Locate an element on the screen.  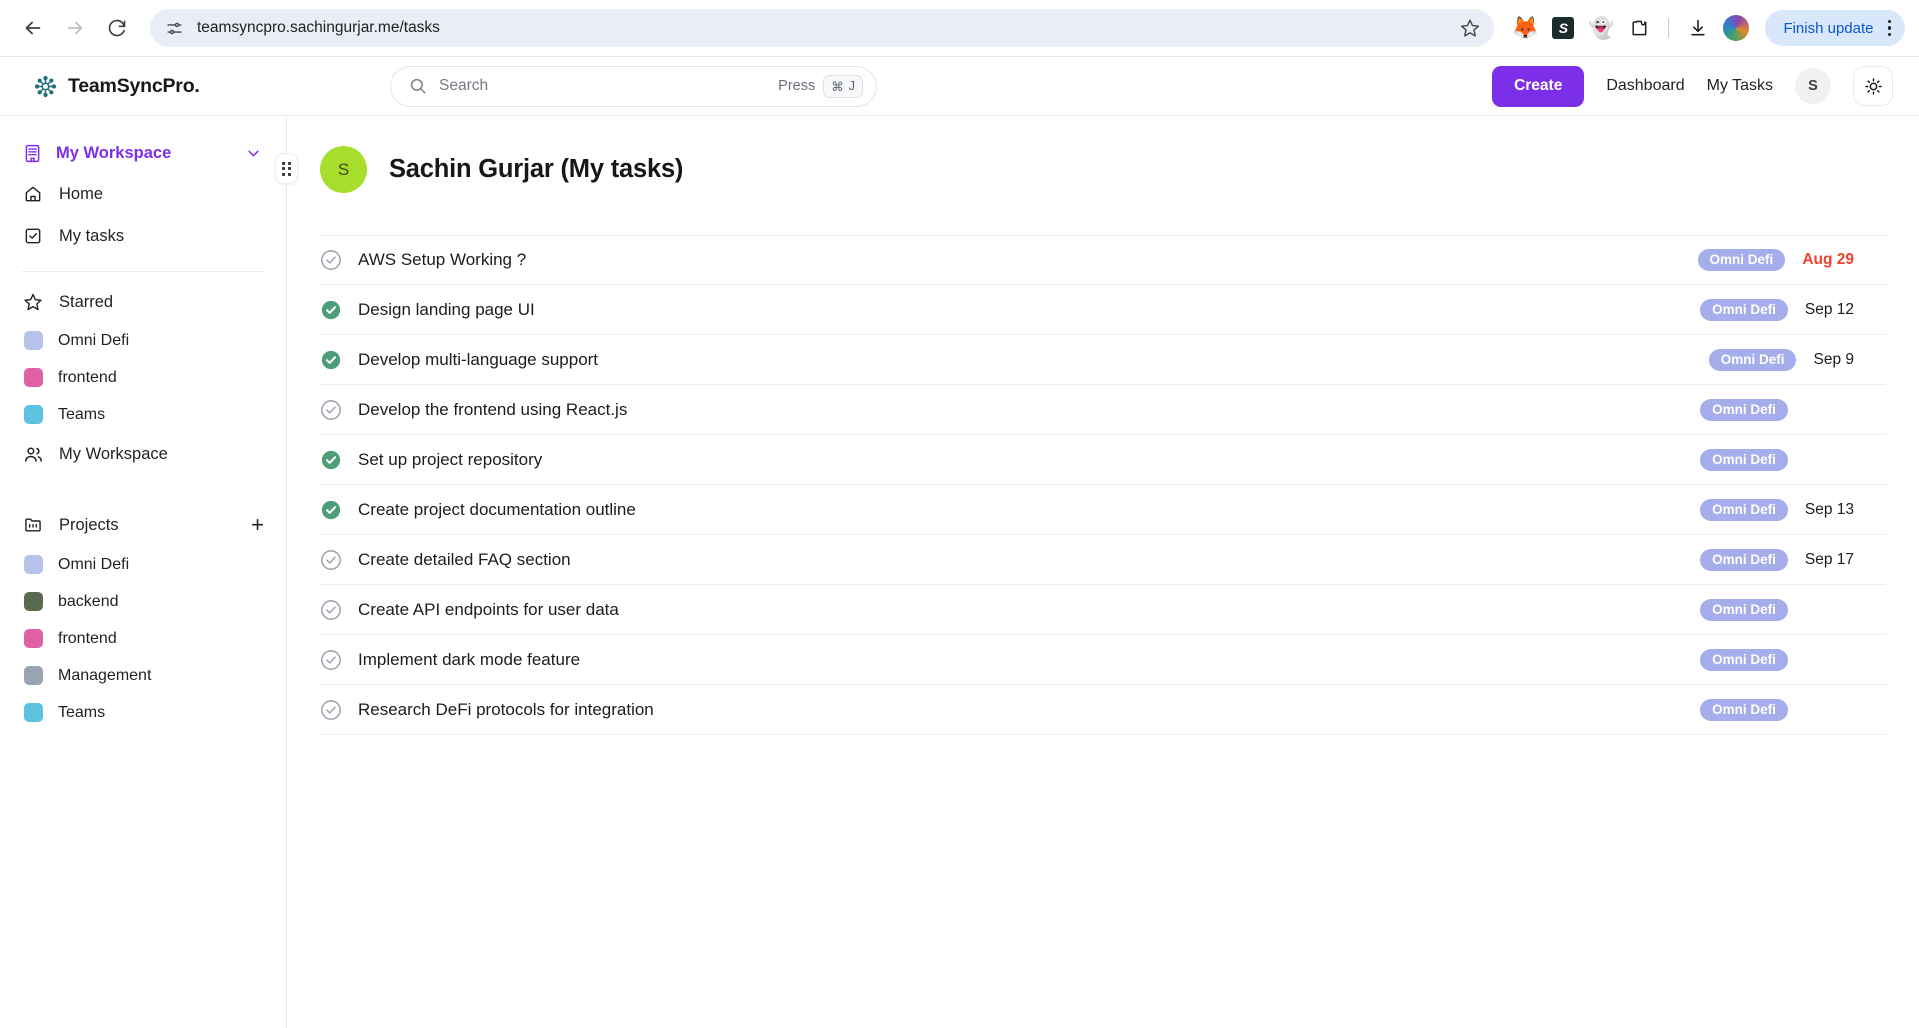
task-due-date: Sep 9 is located at coordinates (1833, 360).